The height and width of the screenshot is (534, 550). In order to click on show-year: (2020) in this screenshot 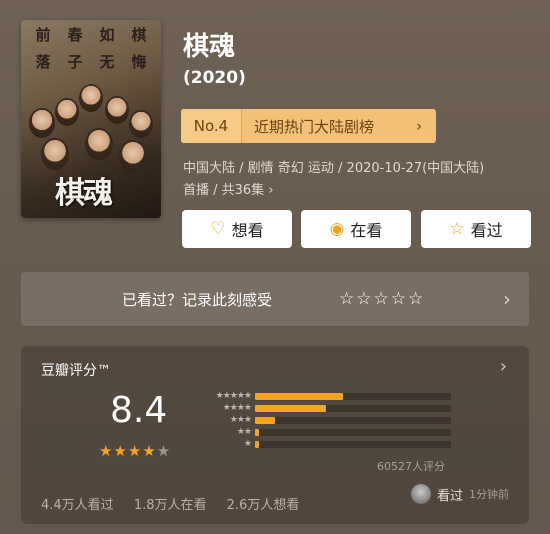, I will do `click(214, 78)`.